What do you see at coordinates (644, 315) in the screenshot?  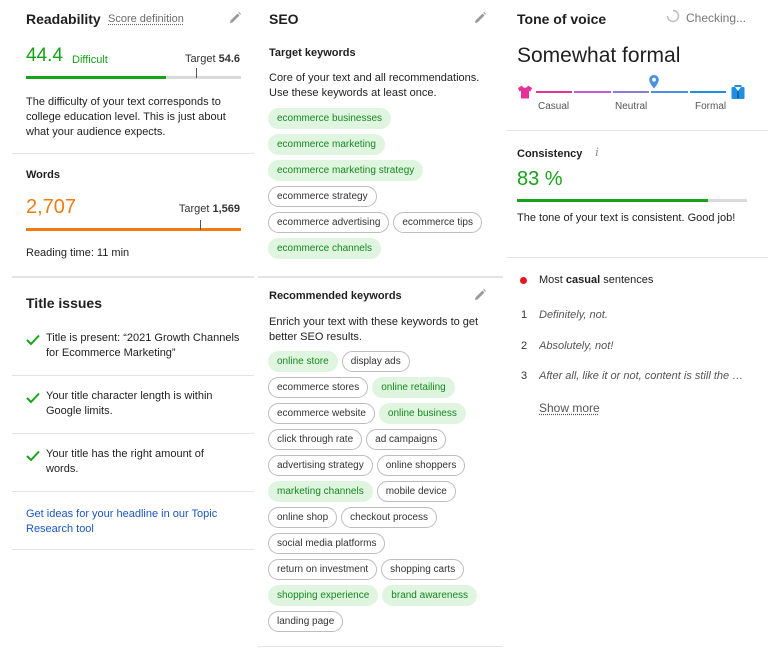 I see `casual-sentence: Definitely, not.` at bounding box center [644, 315].